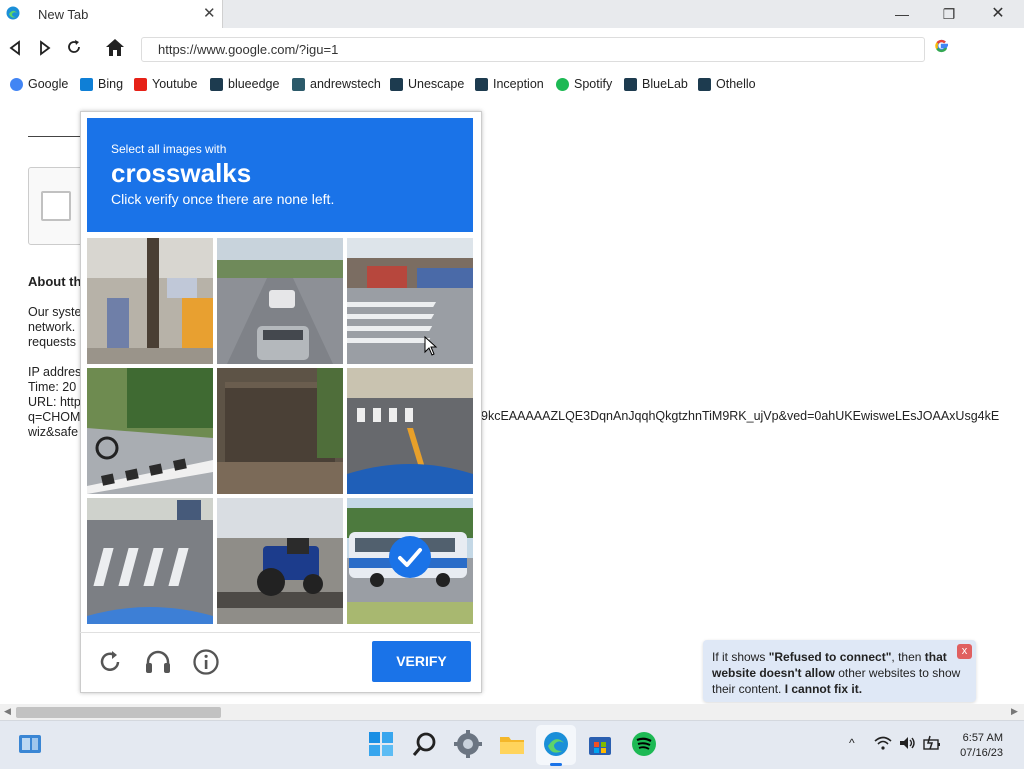 Image resolution: width=1024 pixels, height=769 pixels. What do you see at coordinates (55, 312) in the screenshot?
I see `page-text: Our syste` at bounding box center [55, 312].